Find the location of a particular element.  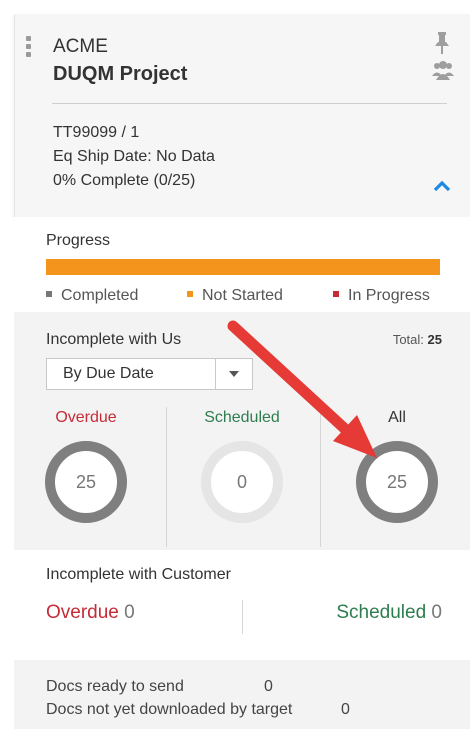

legend-label-in-progress: In Progress is located at coordinates (389, 295).